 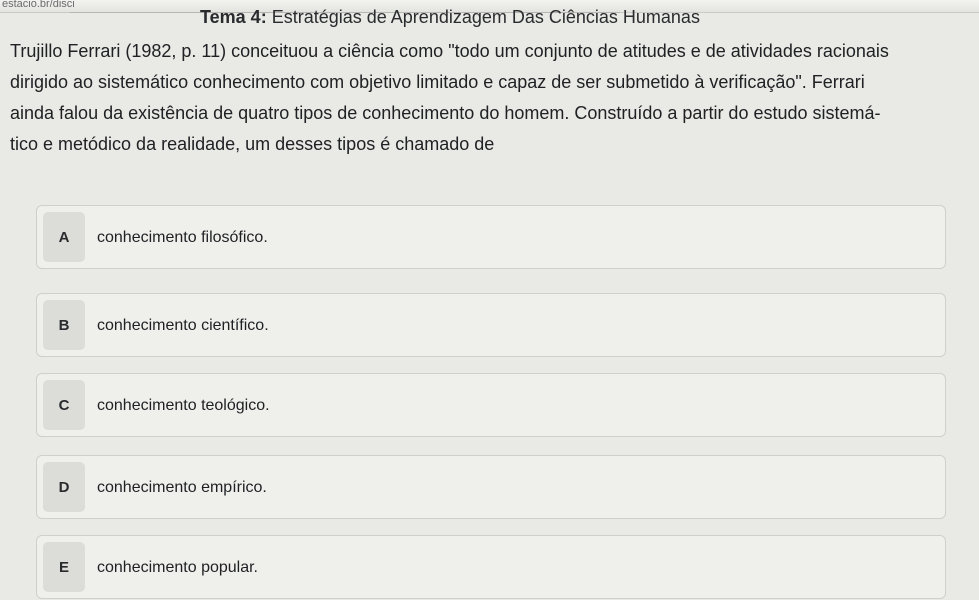 I want to click on option-letter-a: A, so click(x=64, y=237).